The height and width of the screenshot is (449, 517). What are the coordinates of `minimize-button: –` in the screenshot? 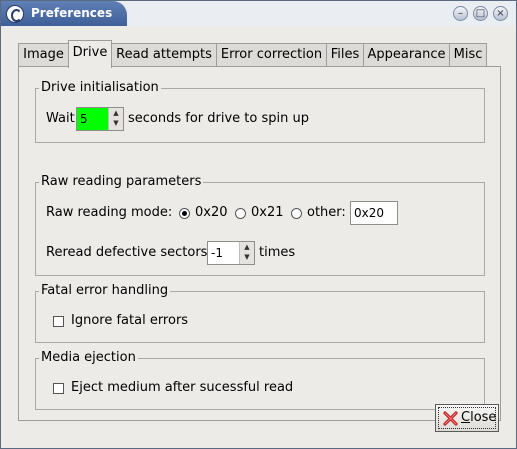 It's located at (460, 13).